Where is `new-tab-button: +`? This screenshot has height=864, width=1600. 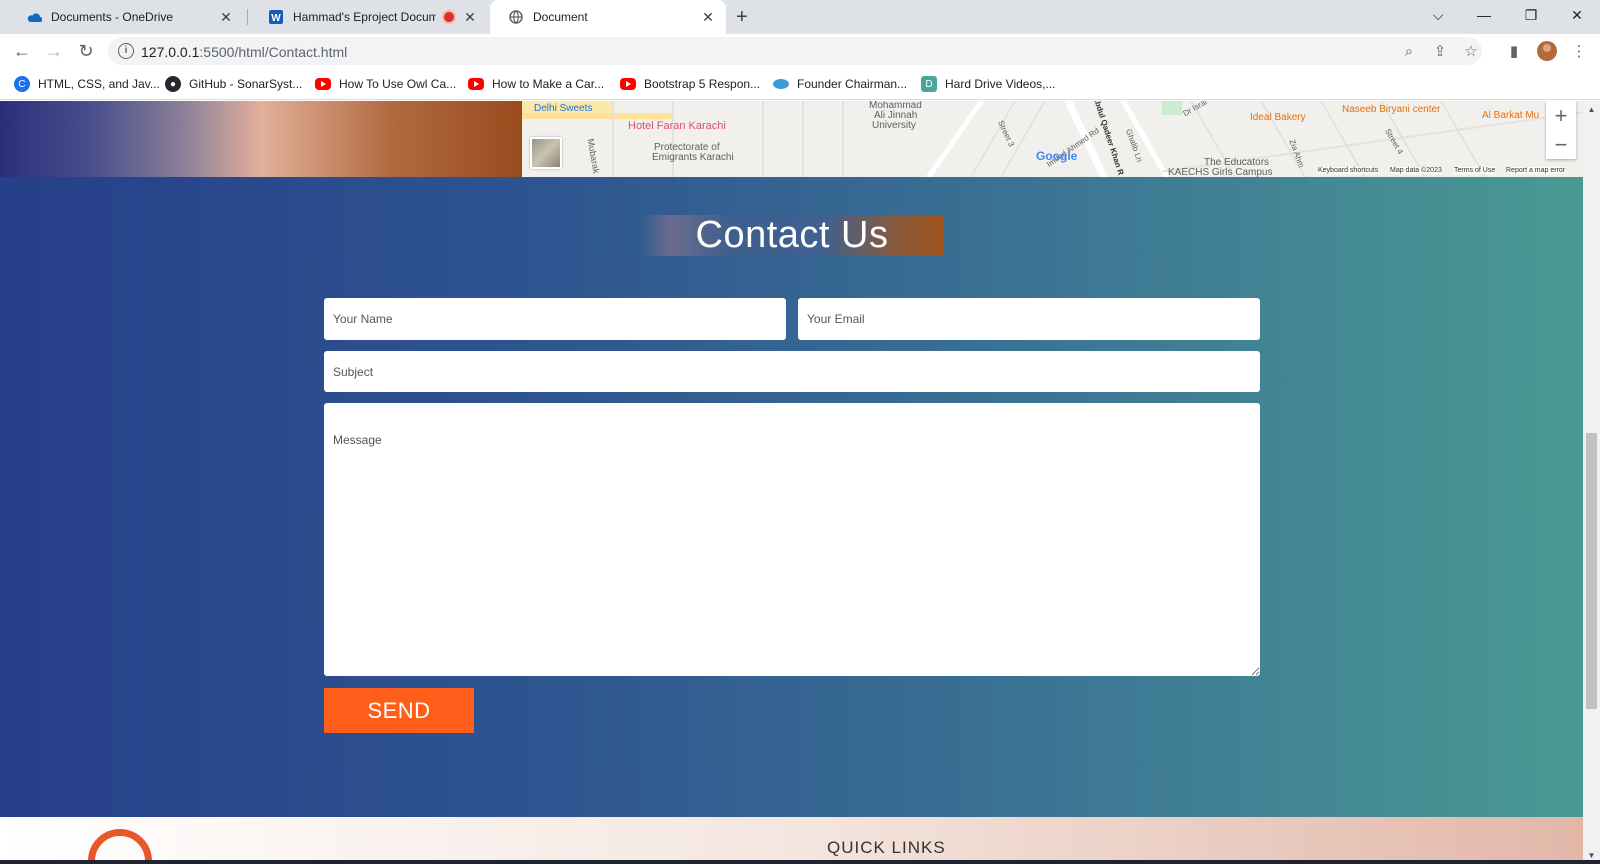 new-tab-button: + is located at coordinates (742, 17).